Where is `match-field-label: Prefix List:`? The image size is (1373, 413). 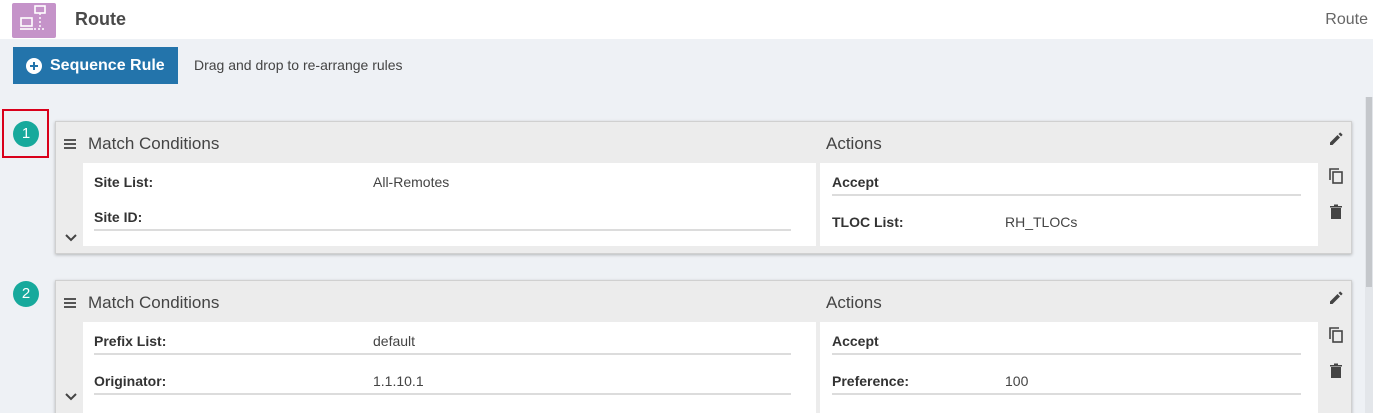
match-field-label: Prefix List: is located at coordinates (130, 341).